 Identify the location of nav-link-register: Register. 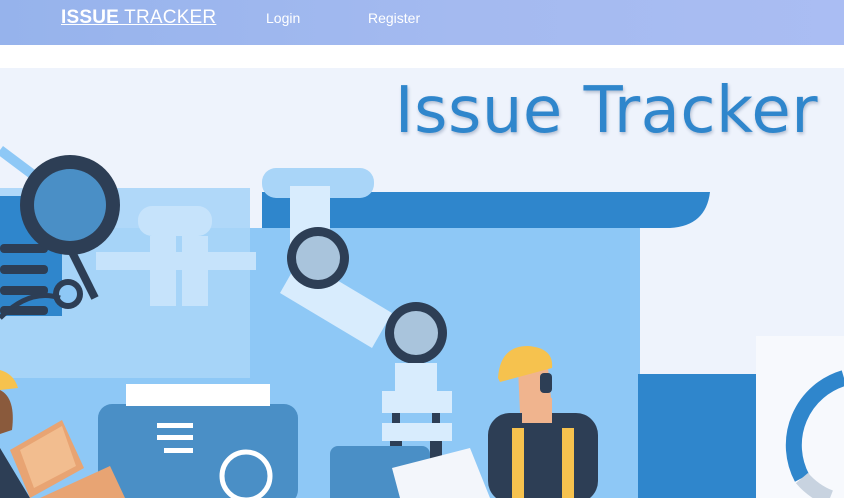
(394, 18).